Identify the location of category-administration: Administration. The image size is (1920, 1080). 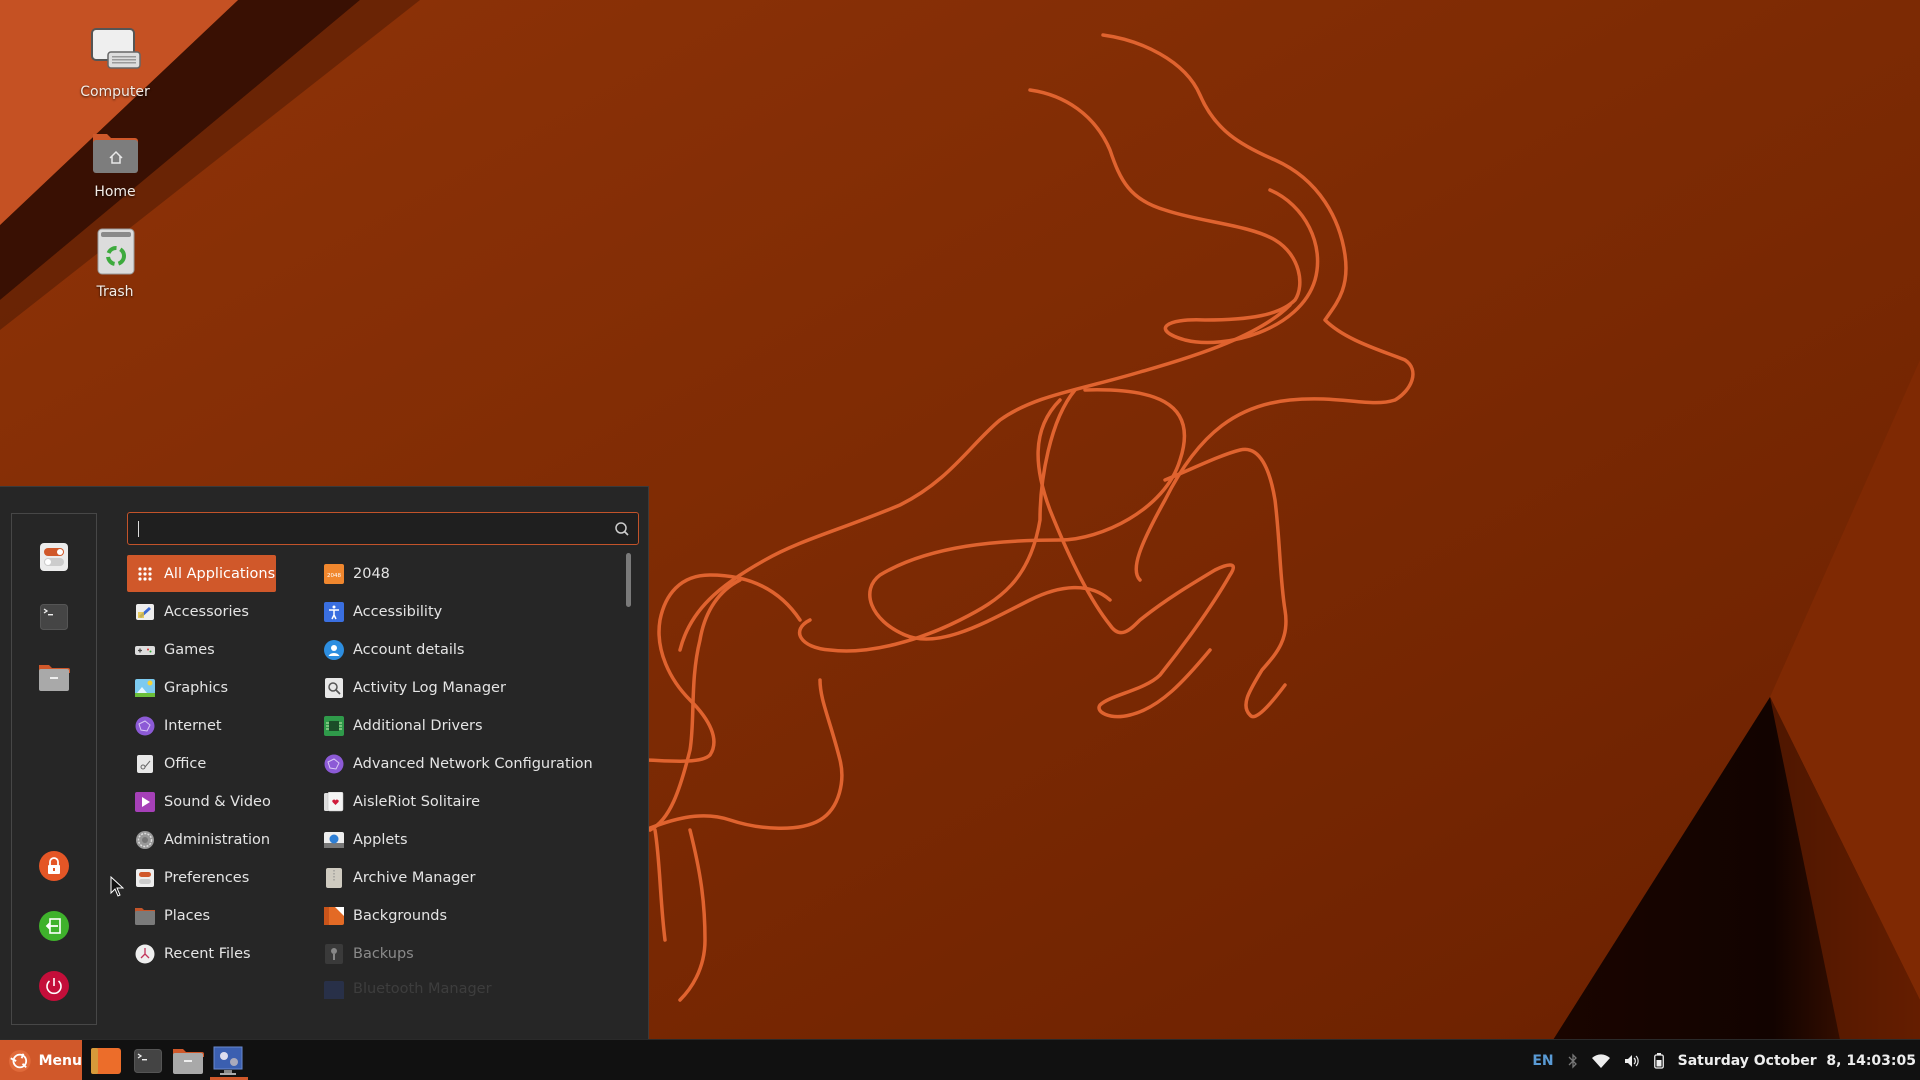
(201, 839).